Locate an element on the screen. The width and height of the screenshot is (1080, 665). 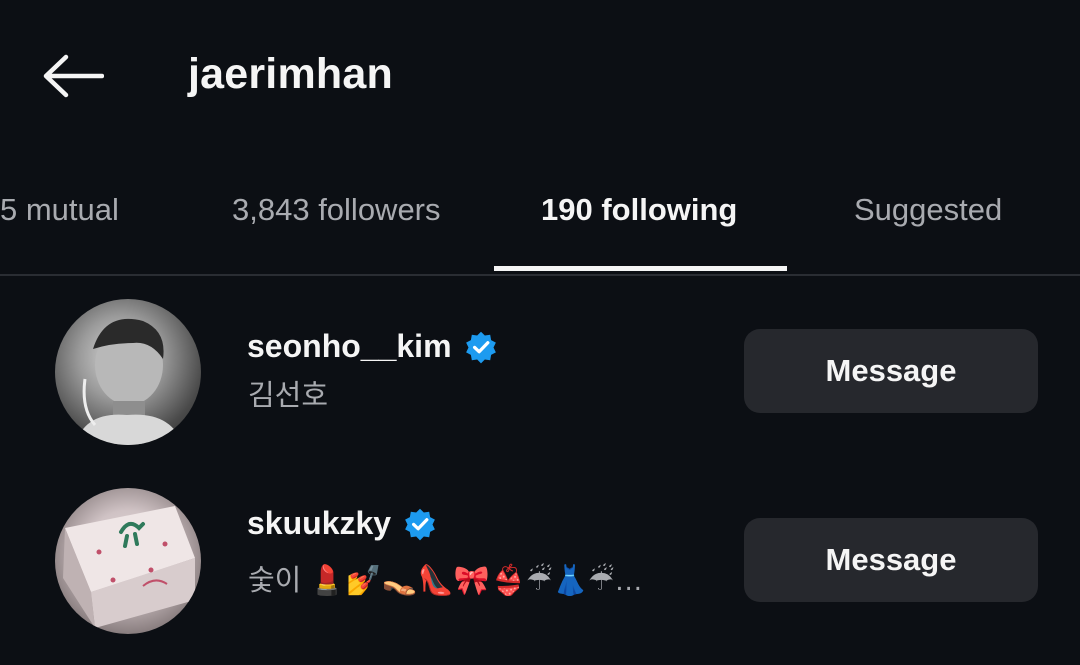
username-text: seonho__kim is located at coordinates (349, 346).